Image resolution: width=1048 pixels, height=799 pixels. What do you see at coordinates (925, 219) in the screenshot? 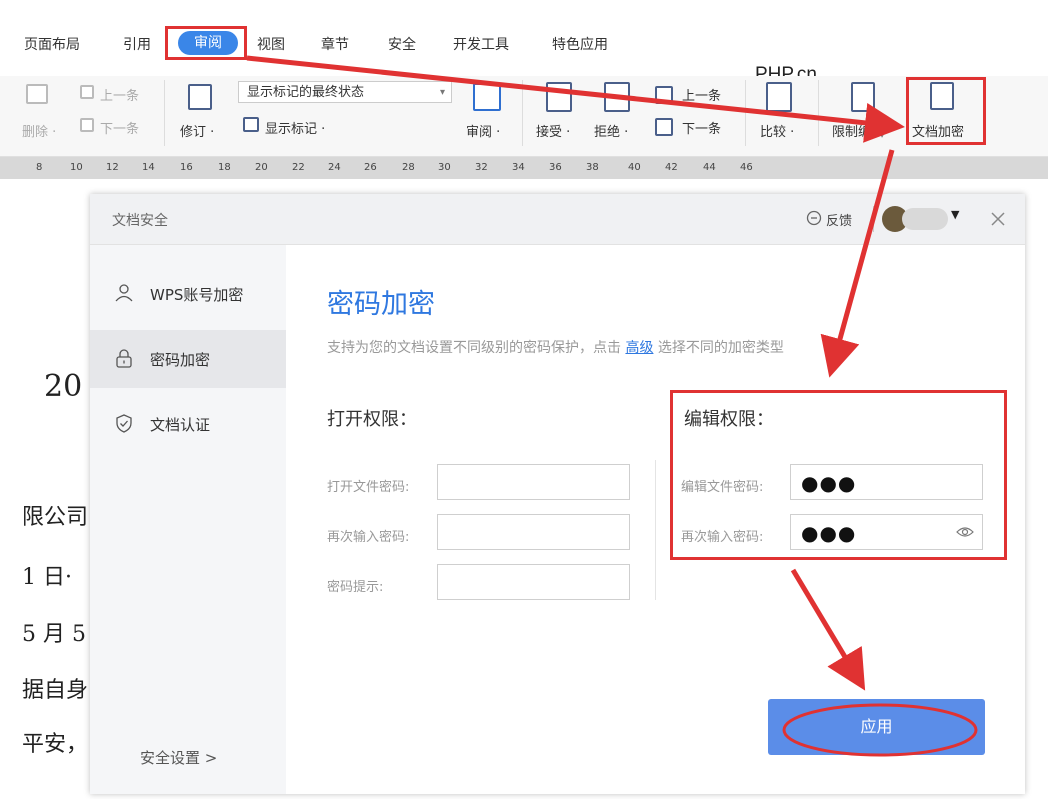
I see `account-name-pill` at bounding box center [925, 219].